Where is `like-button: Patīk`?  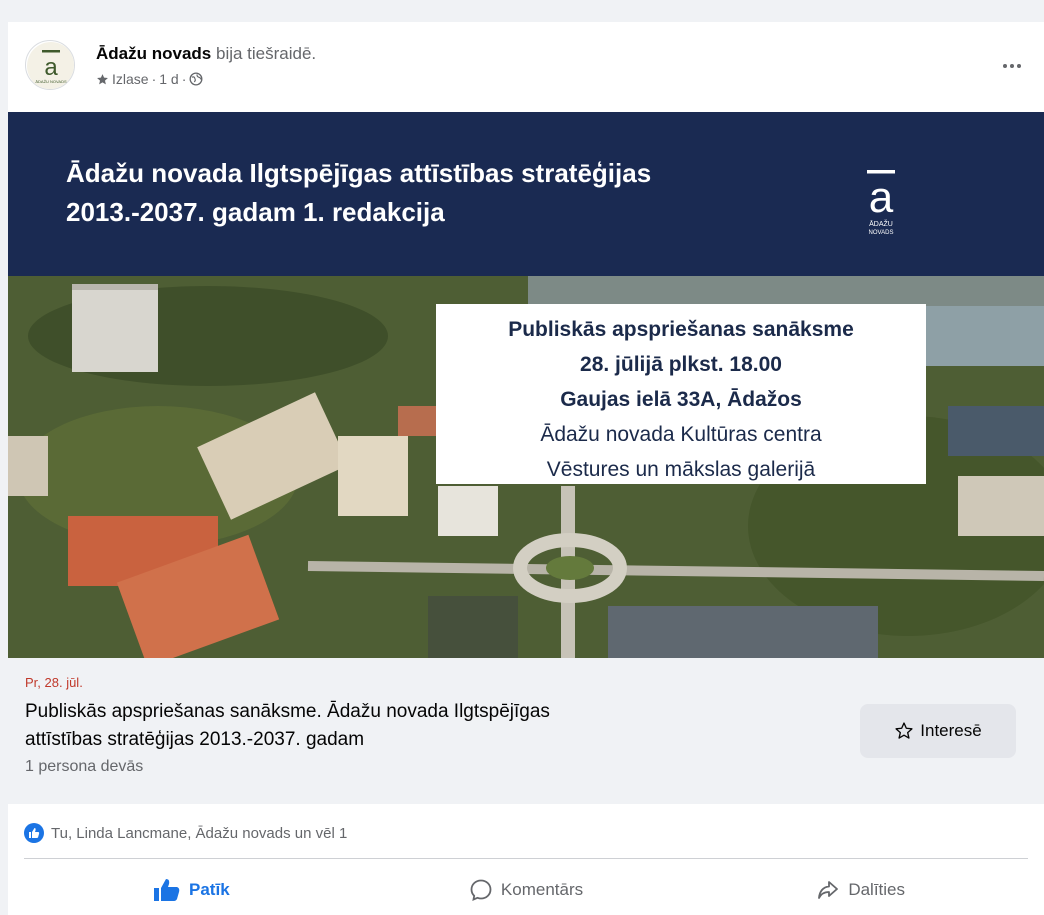
like-button: Patīk is located at coordinates (191, 890).